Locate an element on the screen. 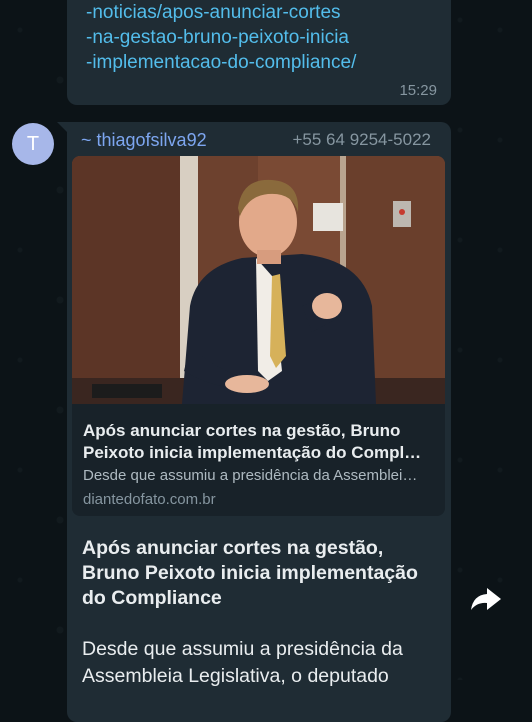 This screenshot has width=532, height=722. share-forward-icon is located at coordinates (486, 599).